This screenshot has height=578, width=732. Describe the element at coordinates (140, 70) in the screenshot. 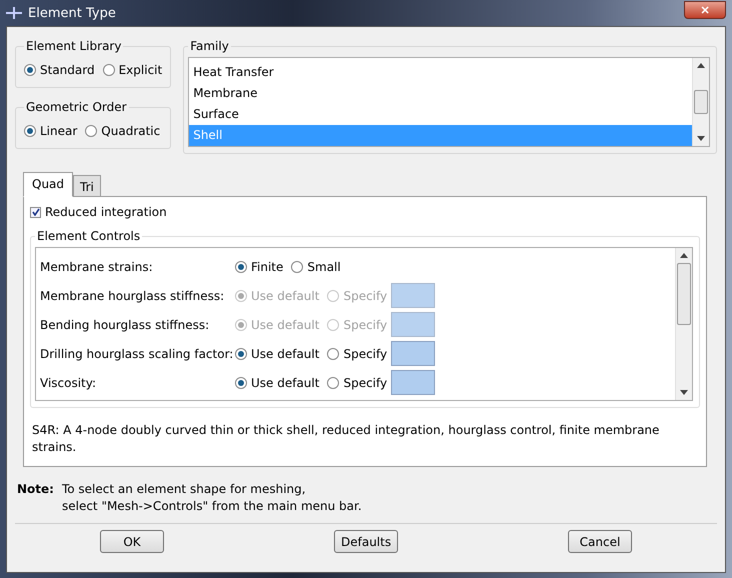

I see `option-label: Explicit` at that location.